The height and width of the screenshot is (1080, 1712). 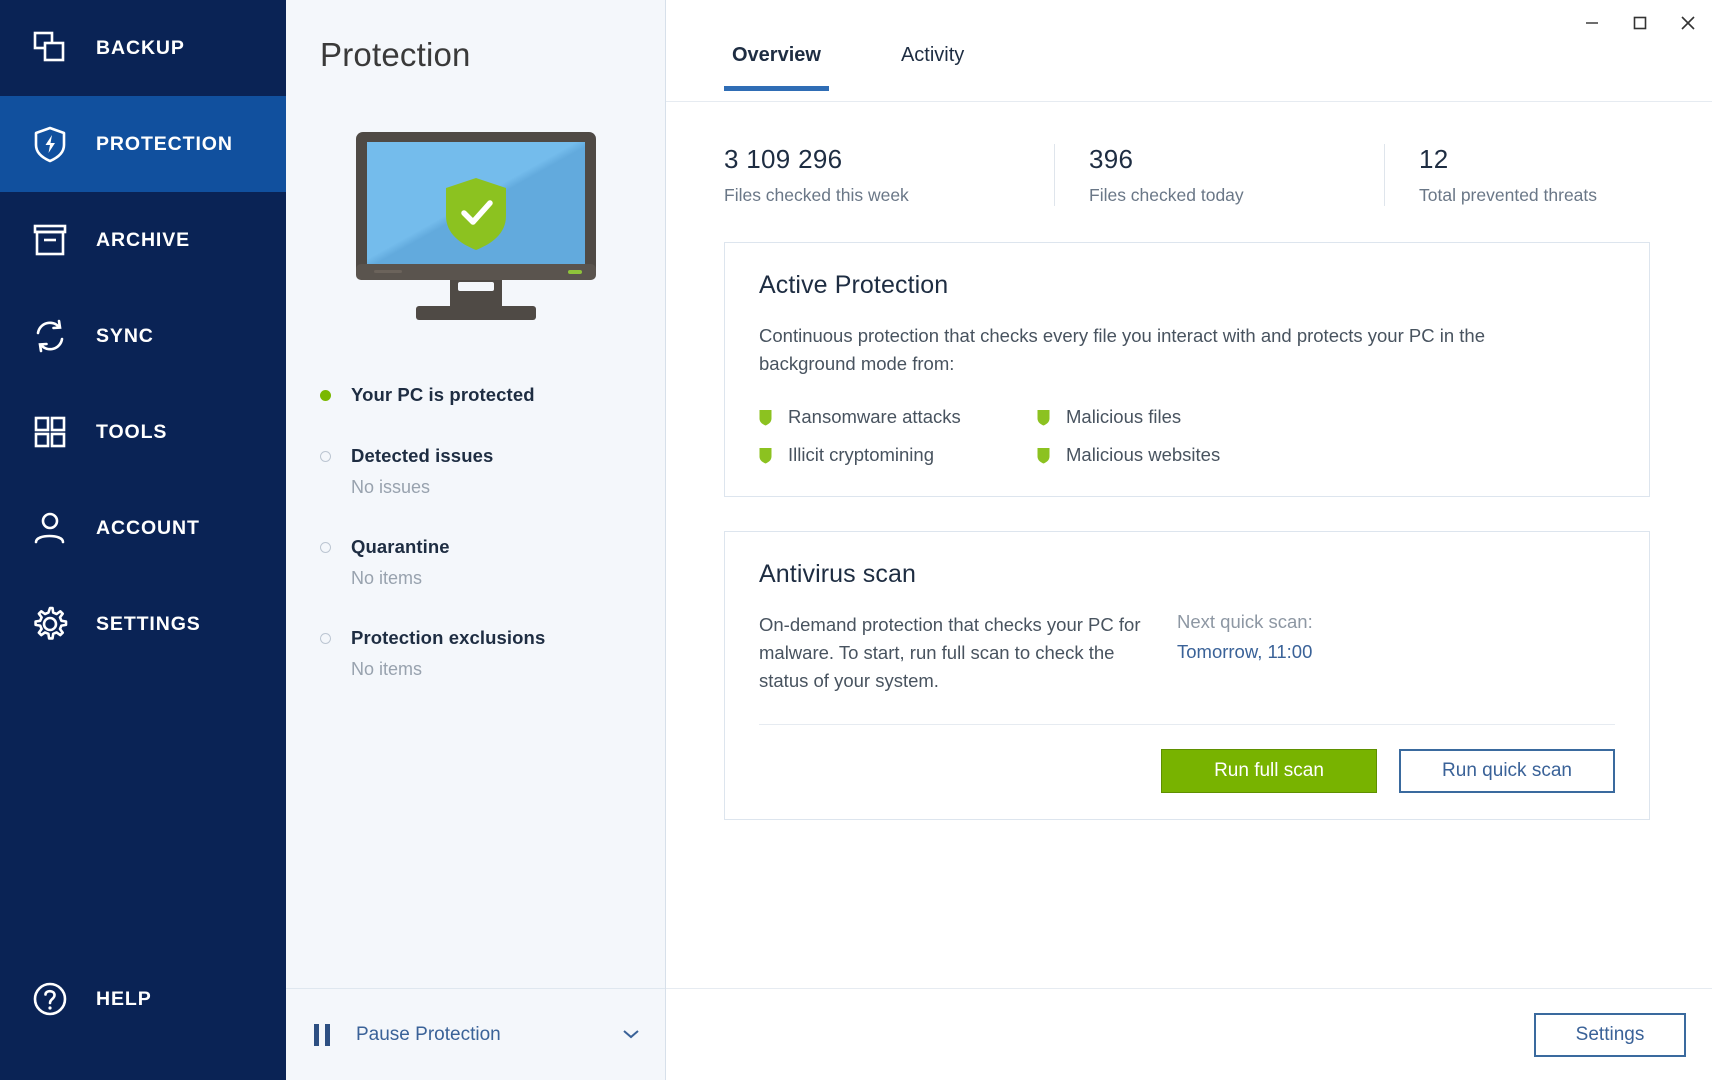 I want to click on list-item: Illicit cryptomining, so click(x=898, y=455).